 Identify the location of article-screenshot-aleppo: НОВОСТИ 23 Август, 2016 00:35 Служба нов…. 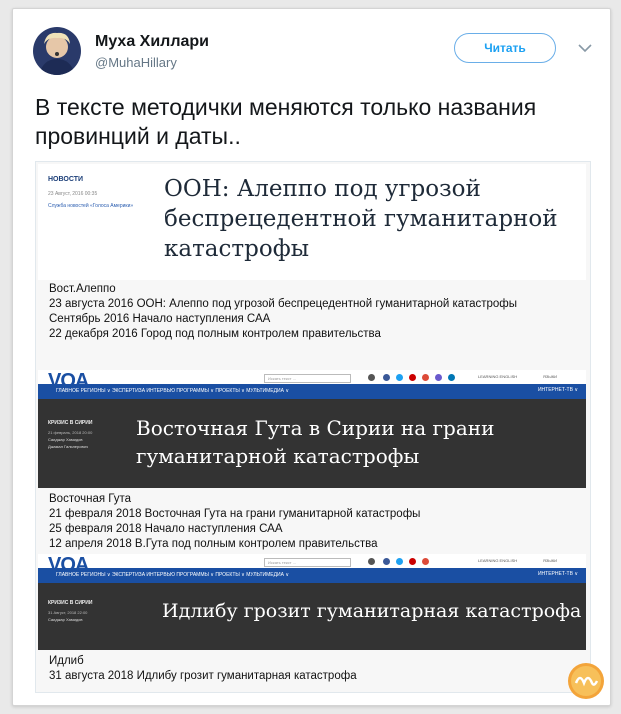
(312, 222).